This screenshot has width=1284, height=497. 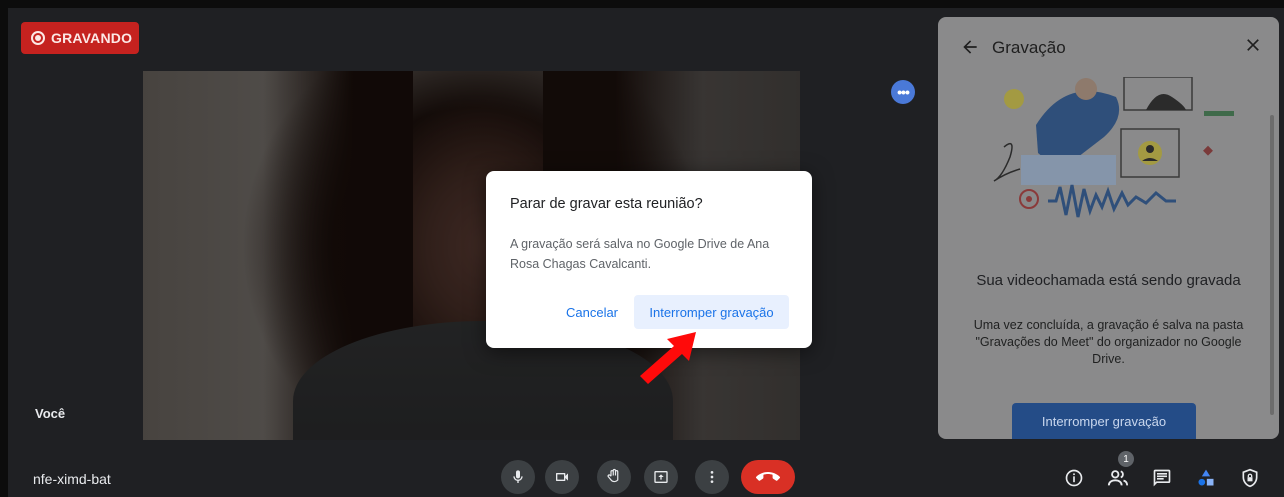 I want to click on annotation-arrow, so click(x=668, y=358).